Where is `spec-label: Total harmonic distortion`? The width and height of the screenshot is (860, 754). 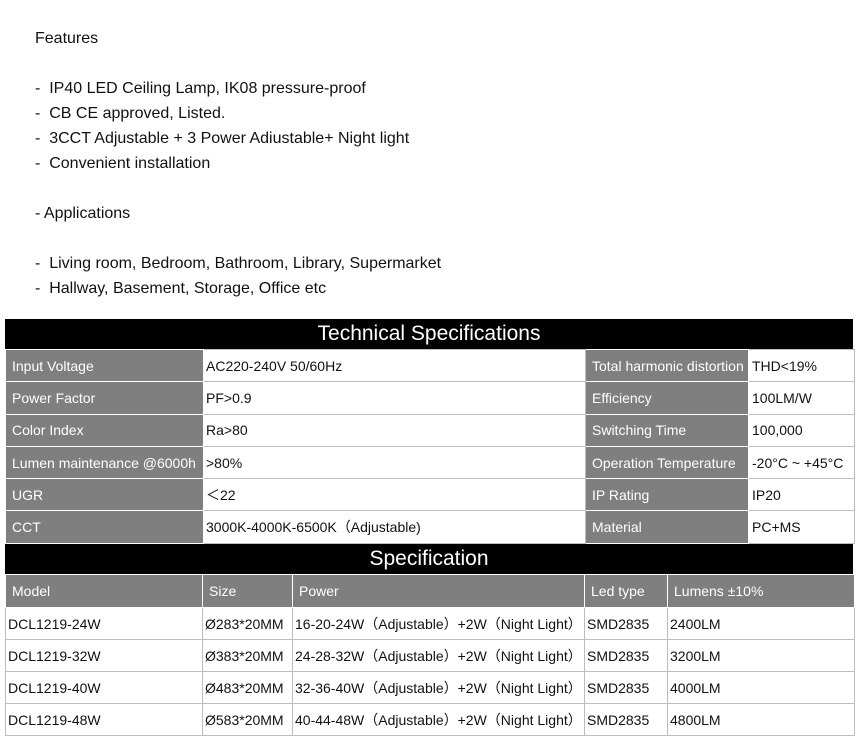 spec-label: Total harmonic distortion is located at coordinates (667, 365).